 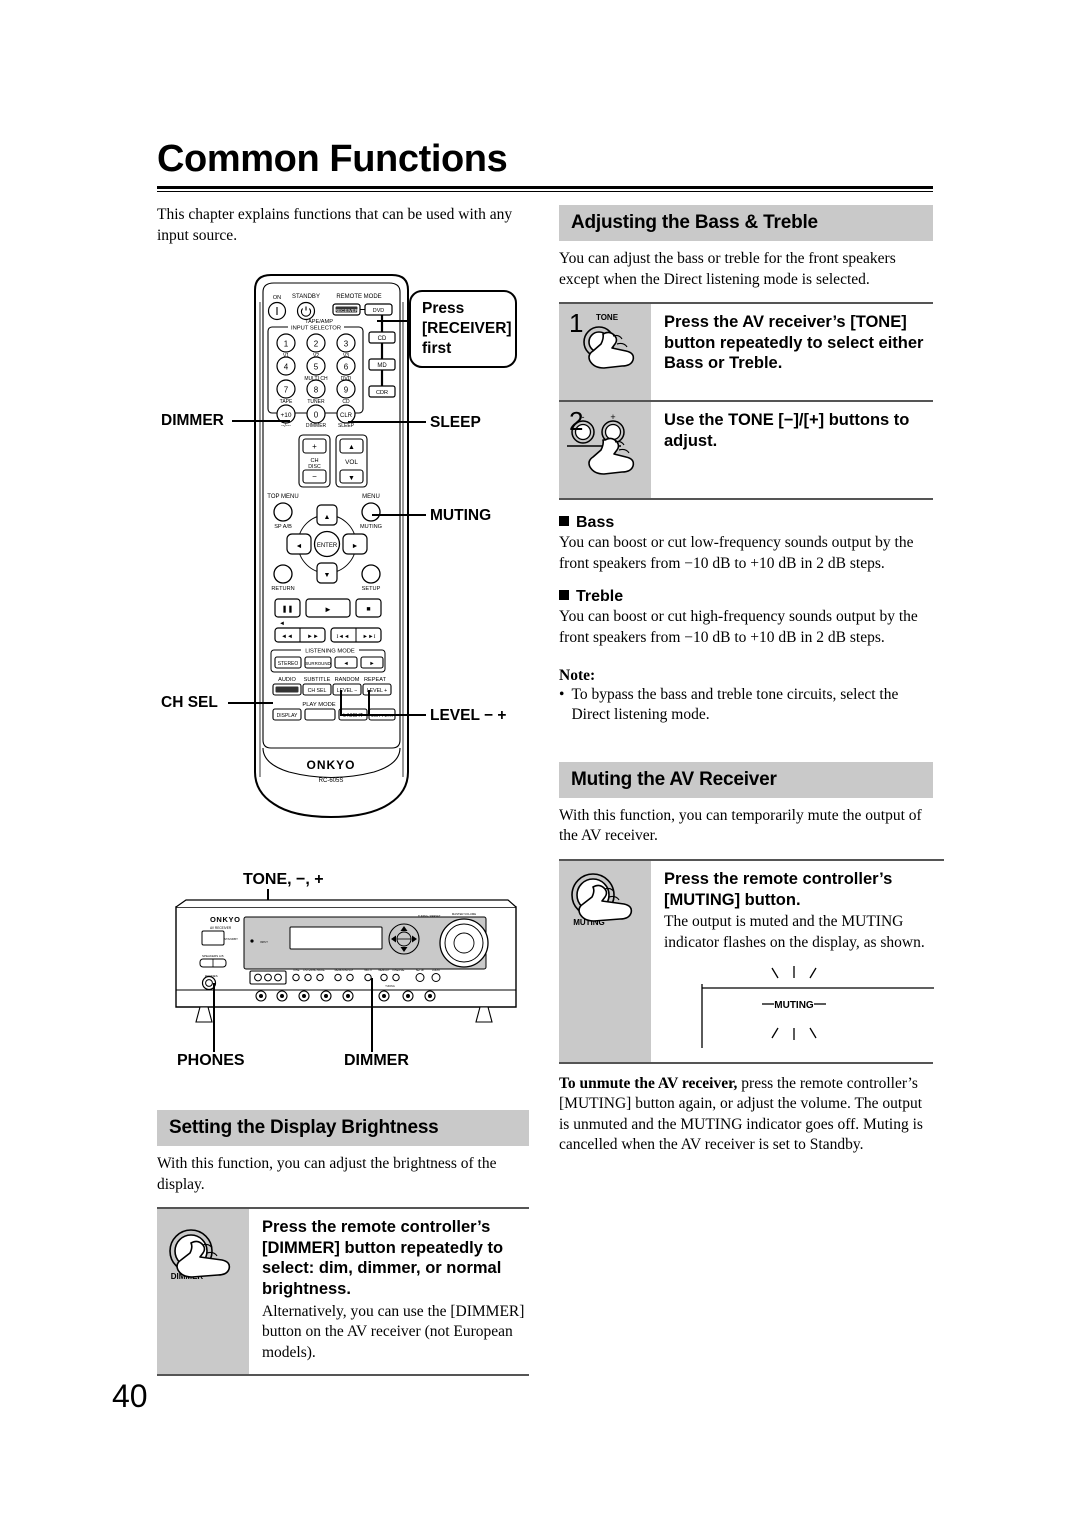 What do you see at coordinates (577, 675) in the screenshot?
I see `note-heading: Note:` at bounding box center [577, 675].